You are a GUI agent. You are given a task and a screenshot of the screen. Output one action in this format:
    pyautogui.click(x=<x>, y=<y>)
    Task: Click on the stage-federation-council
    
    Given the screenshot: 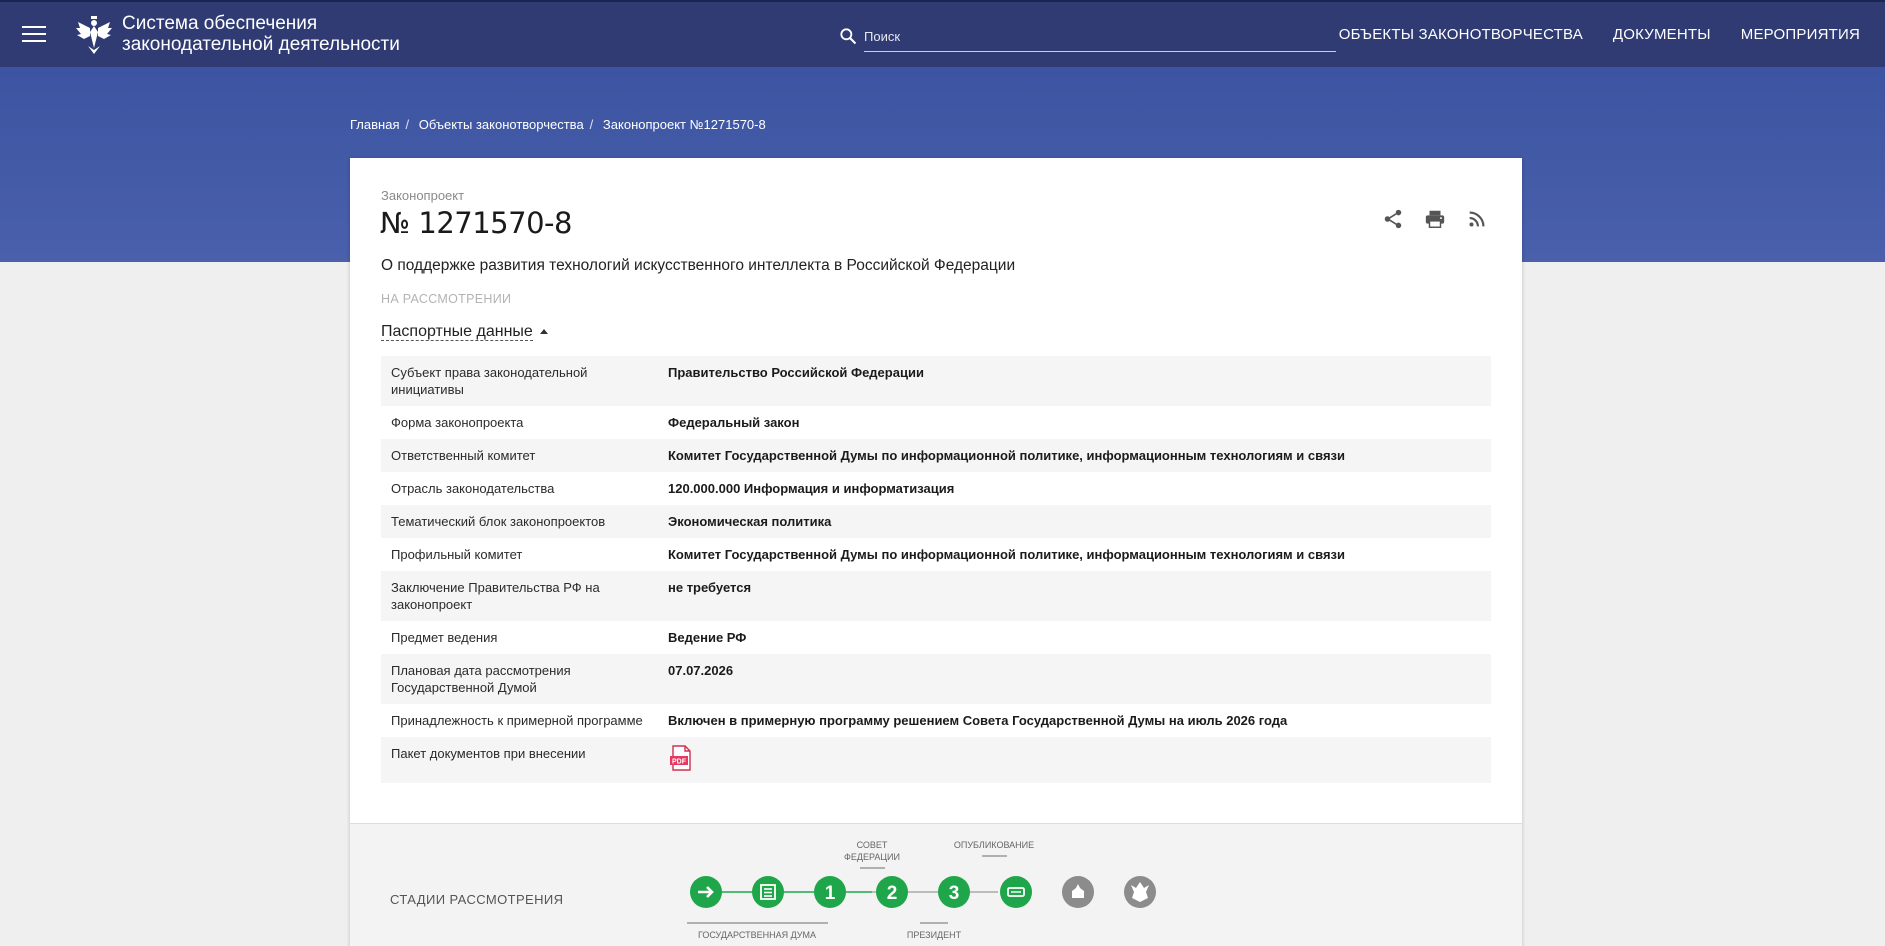 What is the action you would take?
    pyautogui.click(x=1016, y=892)
    